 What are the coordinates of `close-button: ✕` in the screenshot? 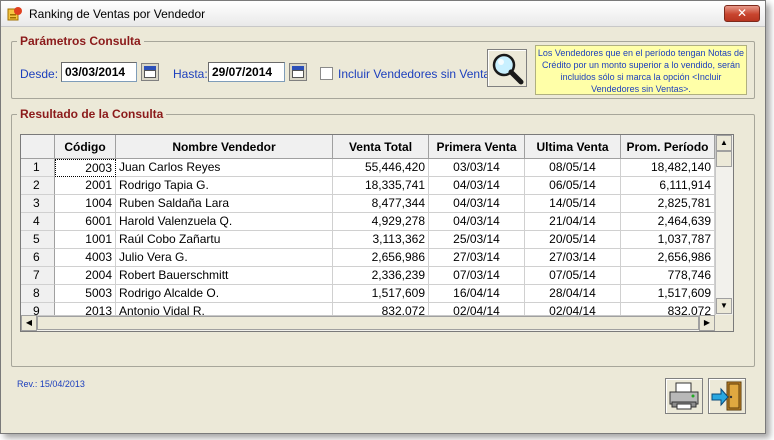 It's located at (742, 13).